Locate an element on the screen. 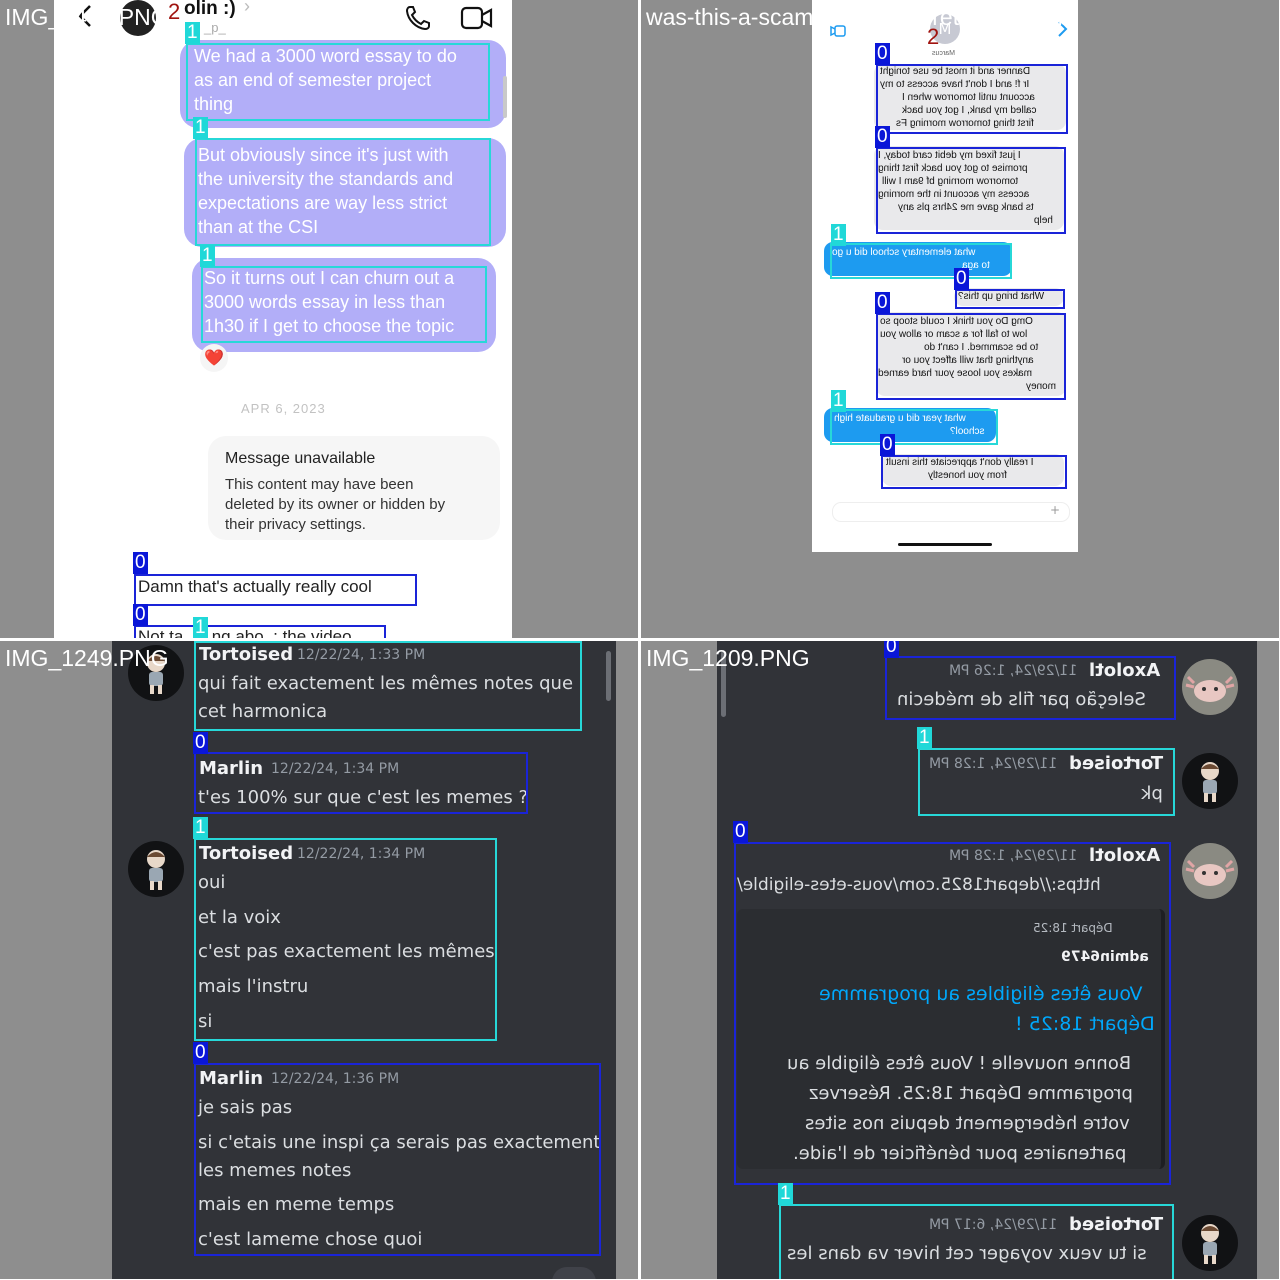 This screenshot has height=1280, width=1280. image-caption: was-this-a-scammer-pers -pretended-to-b is located at coordinates (858, 17).